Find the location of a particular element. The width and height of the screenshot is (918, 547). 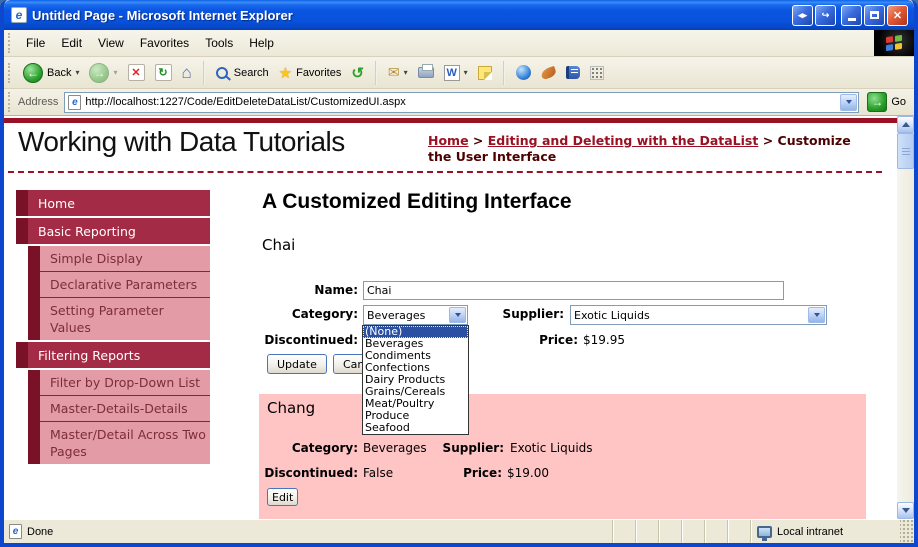

sidebar-item-filtering-reports: Filtering Reports is located at coordinates (113, 355).